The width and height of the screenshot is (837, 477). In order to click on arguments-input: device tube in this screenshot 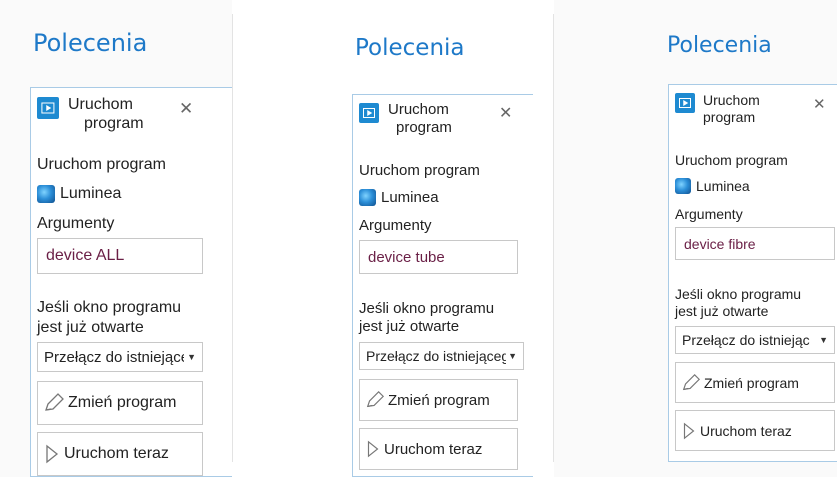, I will do `click(438, 257)`.